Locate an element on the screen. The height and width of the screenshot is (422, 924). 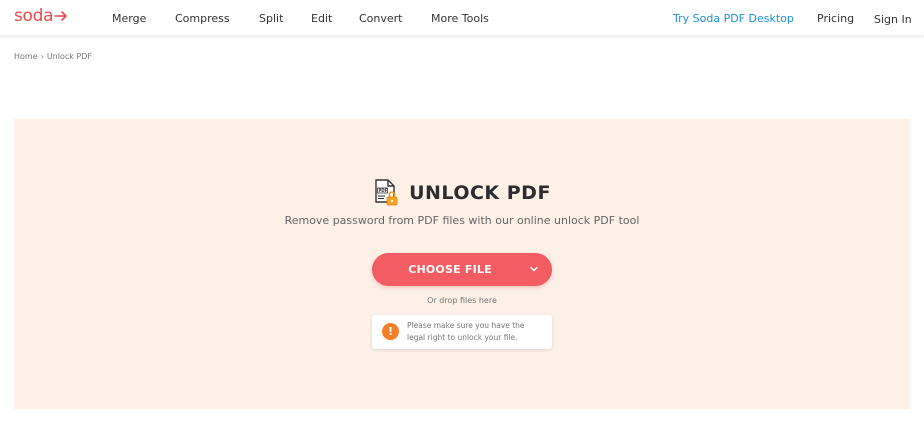
nav-pricing: Pricing is located at coordinates (835, 18).